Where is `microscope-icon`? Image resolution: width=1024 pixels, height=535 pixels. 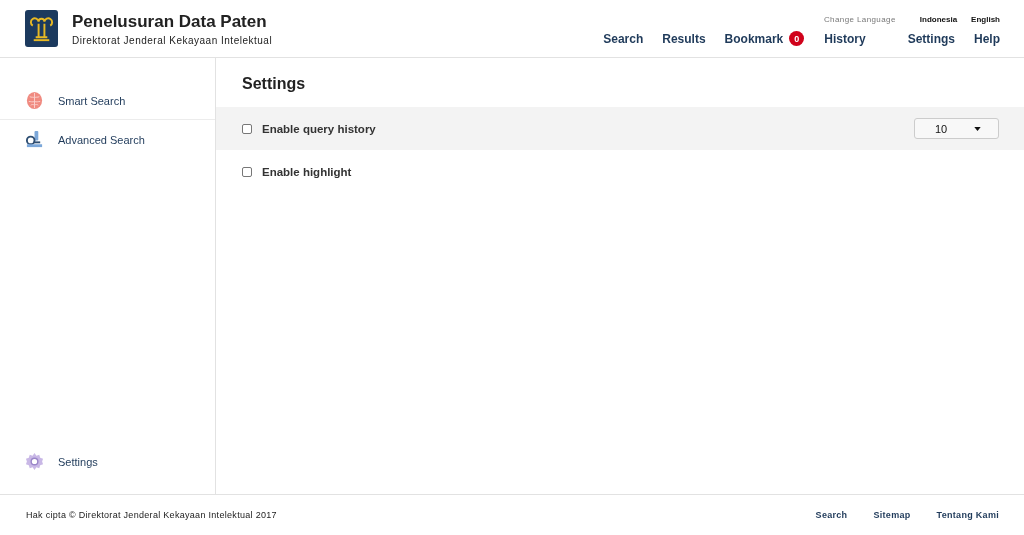 microscope-icon is located at coordinates (34, 139).